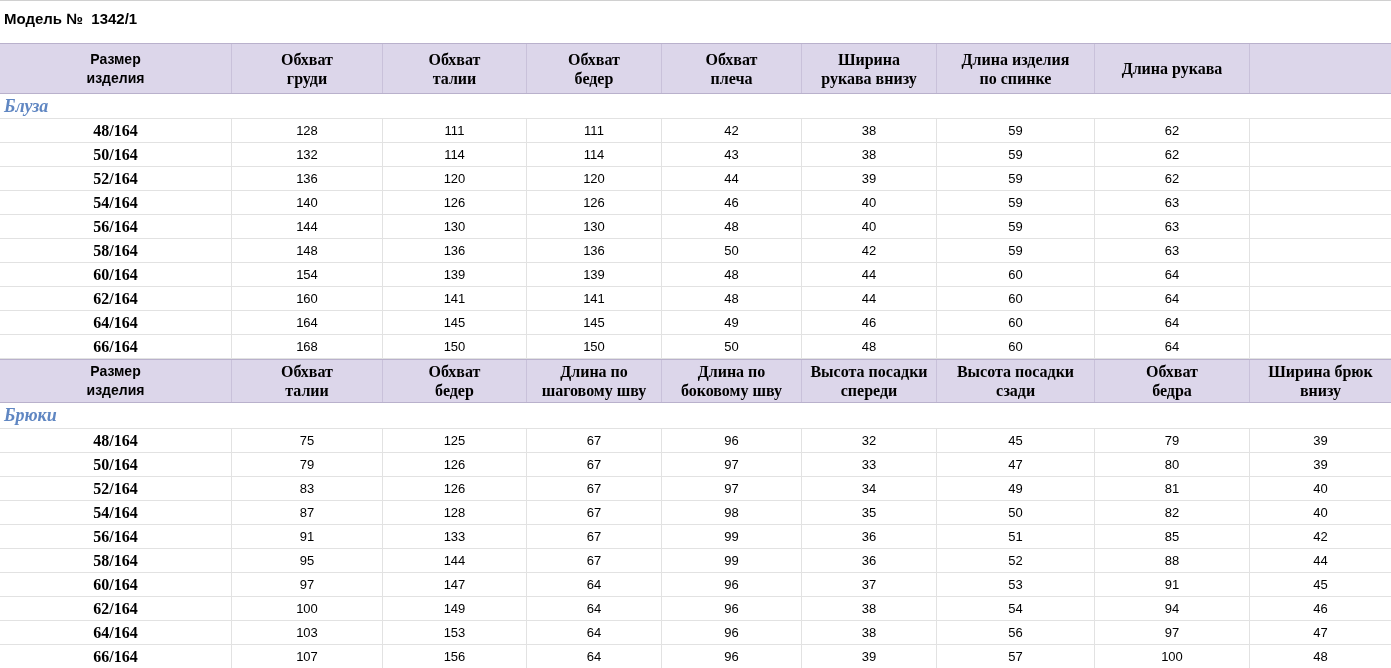 The image size is (1391, 668). I want to click on column-header: Обхват бедер, so click(454, 381).